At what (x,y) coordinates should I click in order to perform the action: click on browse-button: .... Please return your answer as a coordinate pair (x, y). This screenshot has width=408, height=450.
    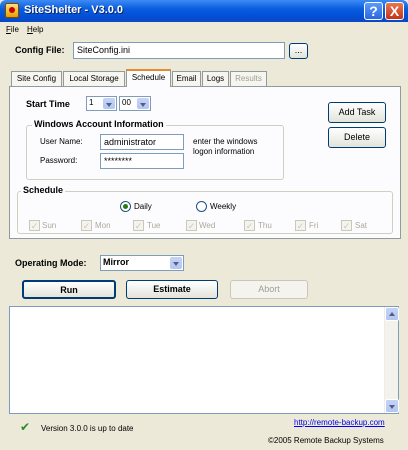
    Looking at the image, I should click on (298, 51).